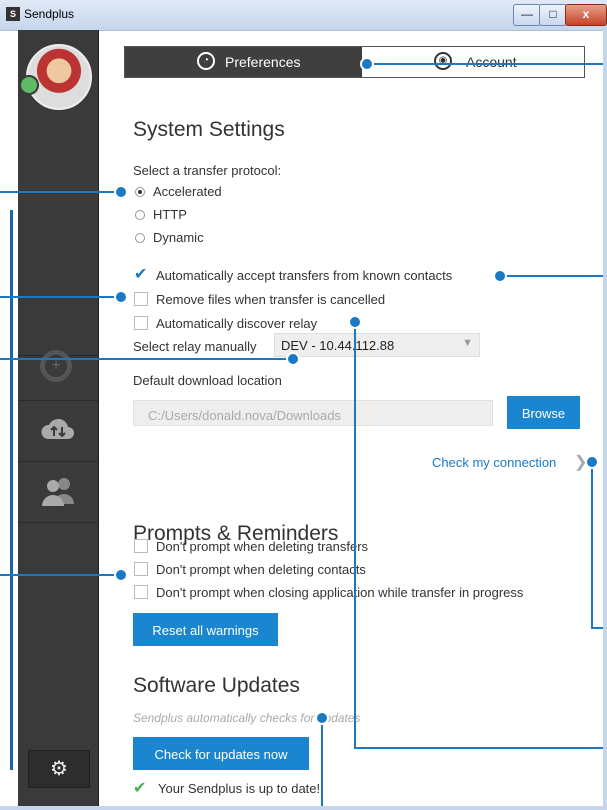 The height and width of the screenshot is (810, 607). Describe the element at coordinates (467, 343) in the screenshot. I see `chevron-down-icon: ▼` at that location.